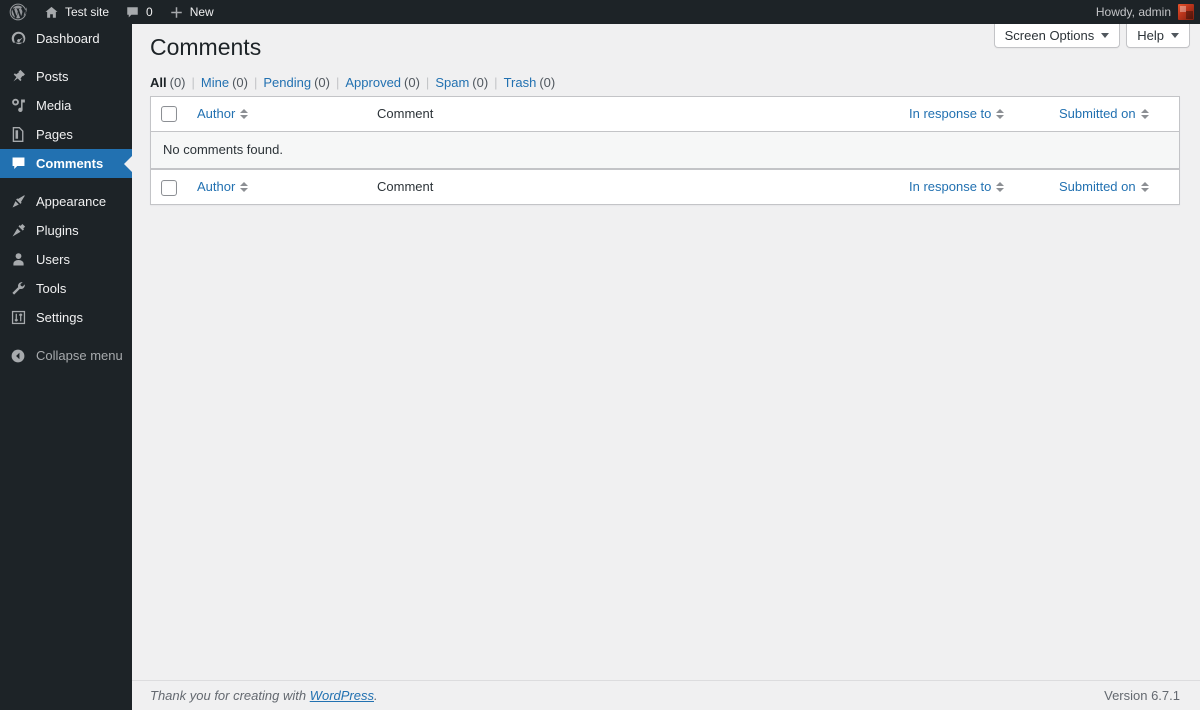 This screenshot has height=710, width=1200. Describe the element at coordinates (950, 187) in the screenshot. I see `column-response-label: In response to` at that location.